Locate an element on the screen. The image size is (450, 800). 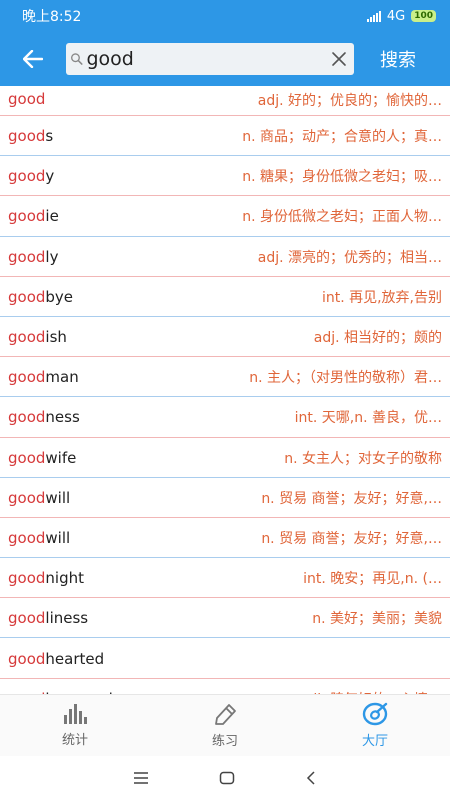
word-text: goodnight is located at coordinates (46, 578).